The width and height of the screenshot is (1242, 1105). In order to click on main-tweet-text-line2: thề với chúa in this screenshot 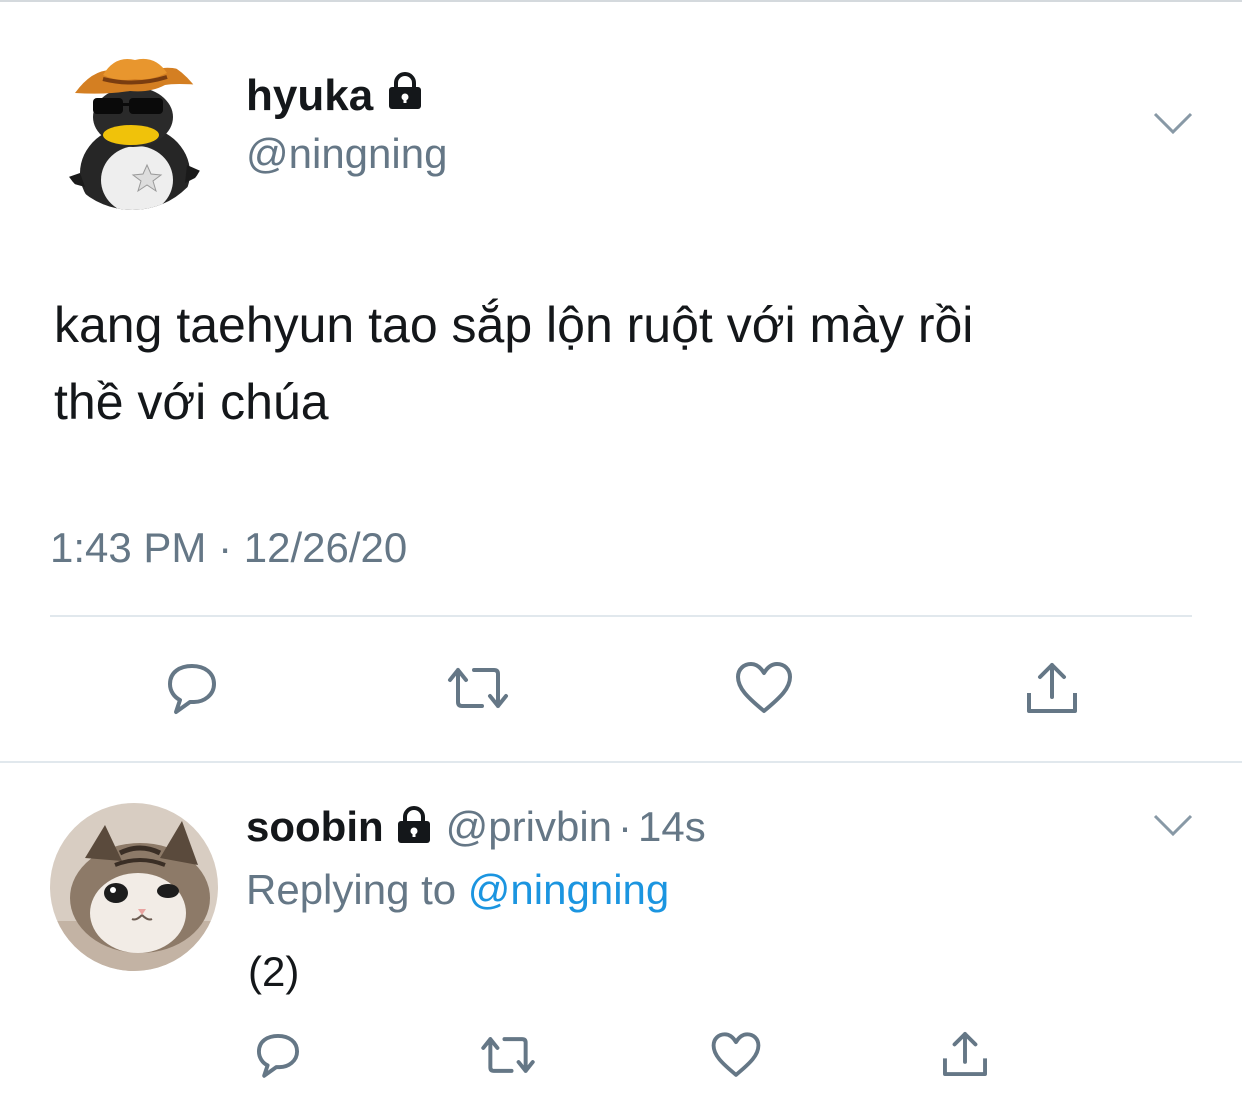, I will do `click(191, 402)`.